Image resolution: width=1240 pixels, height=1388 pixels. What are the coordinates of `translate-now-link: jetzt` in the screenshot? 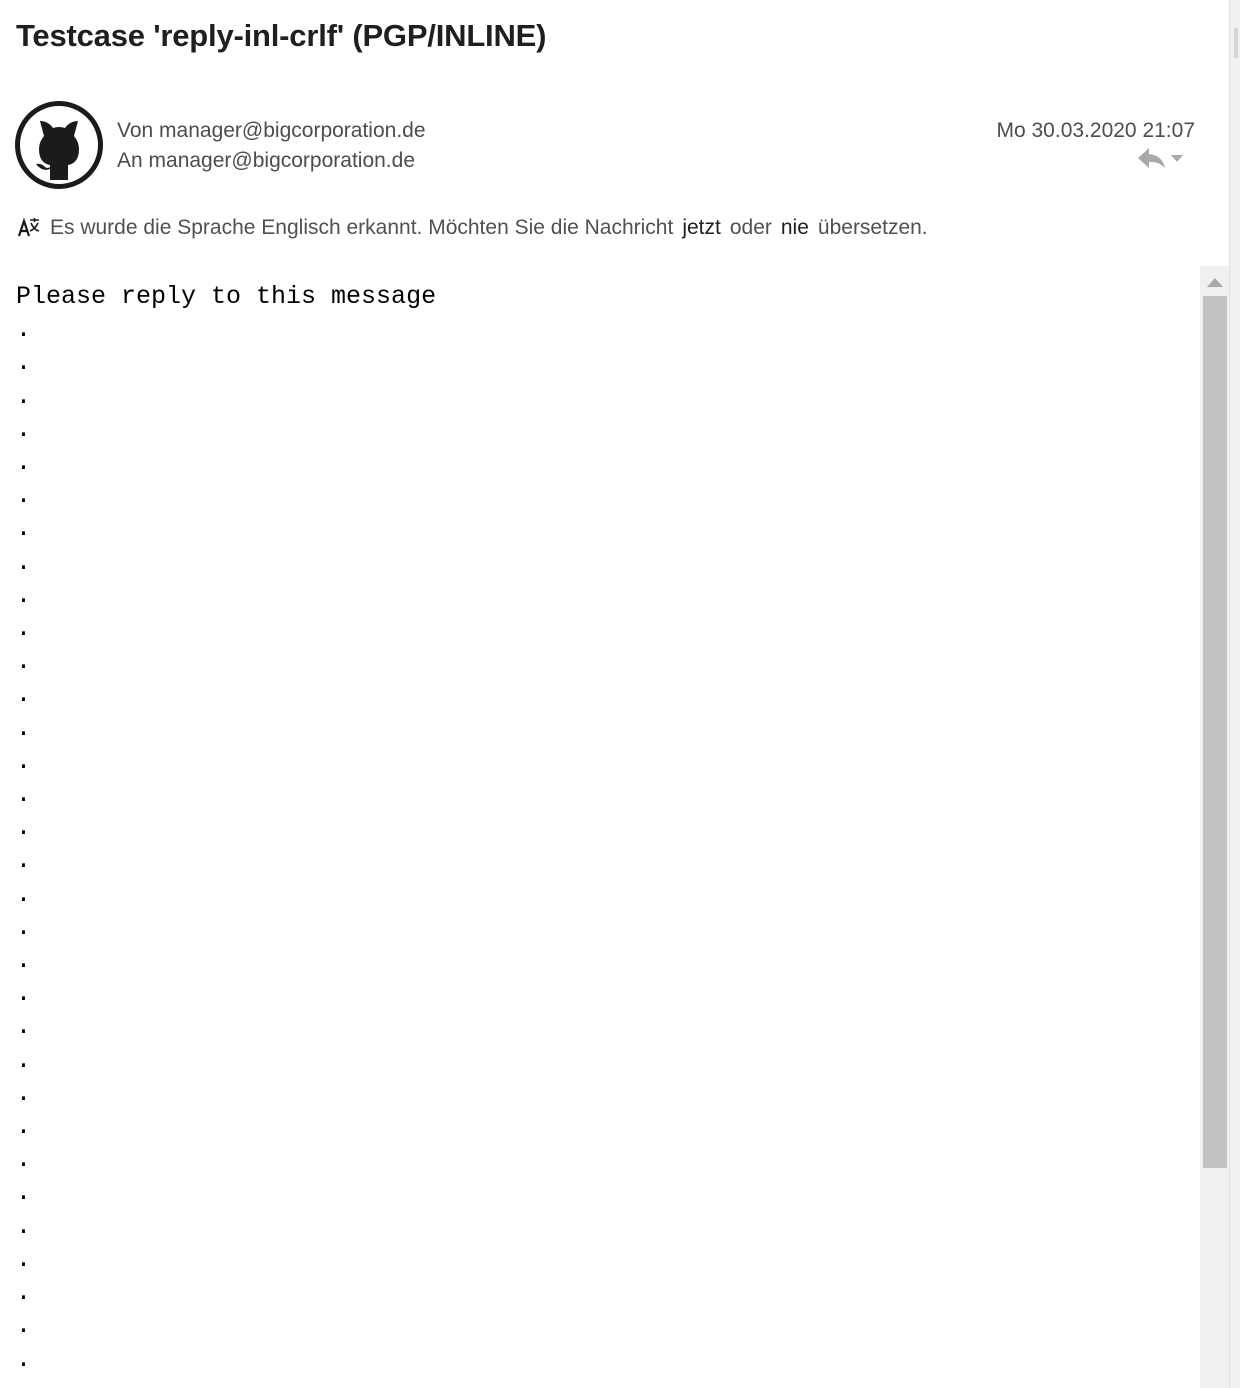 It's located at (701, 228).